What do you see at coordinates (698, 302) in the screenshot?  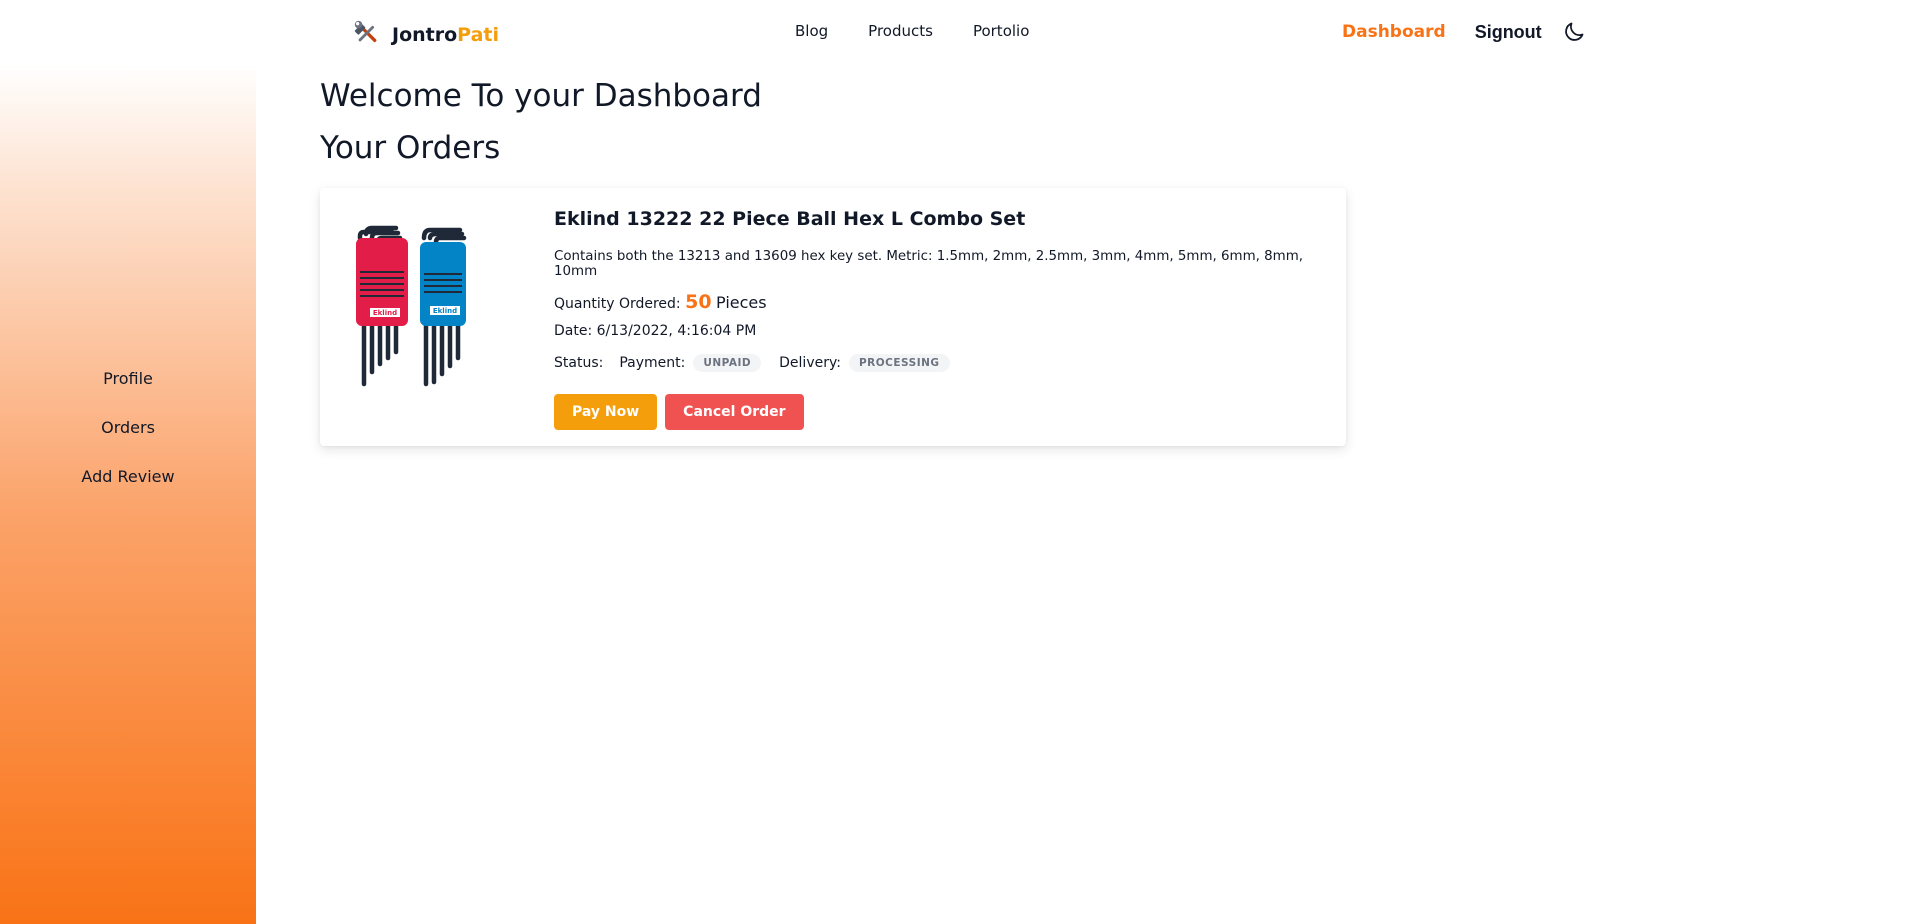 I see `quantity-value: 50` at bounding box center [698, 302].